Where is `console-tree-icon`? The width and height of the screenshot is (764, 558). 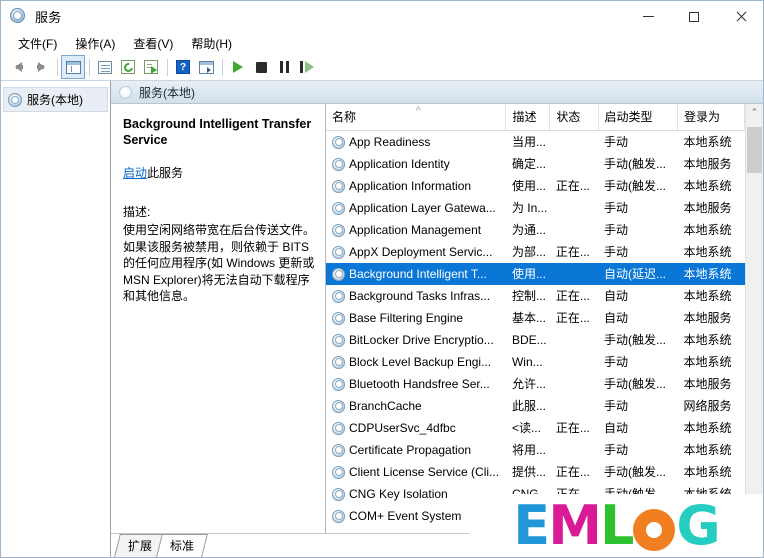
console-tree-icon is located at coordinates (73, 67).